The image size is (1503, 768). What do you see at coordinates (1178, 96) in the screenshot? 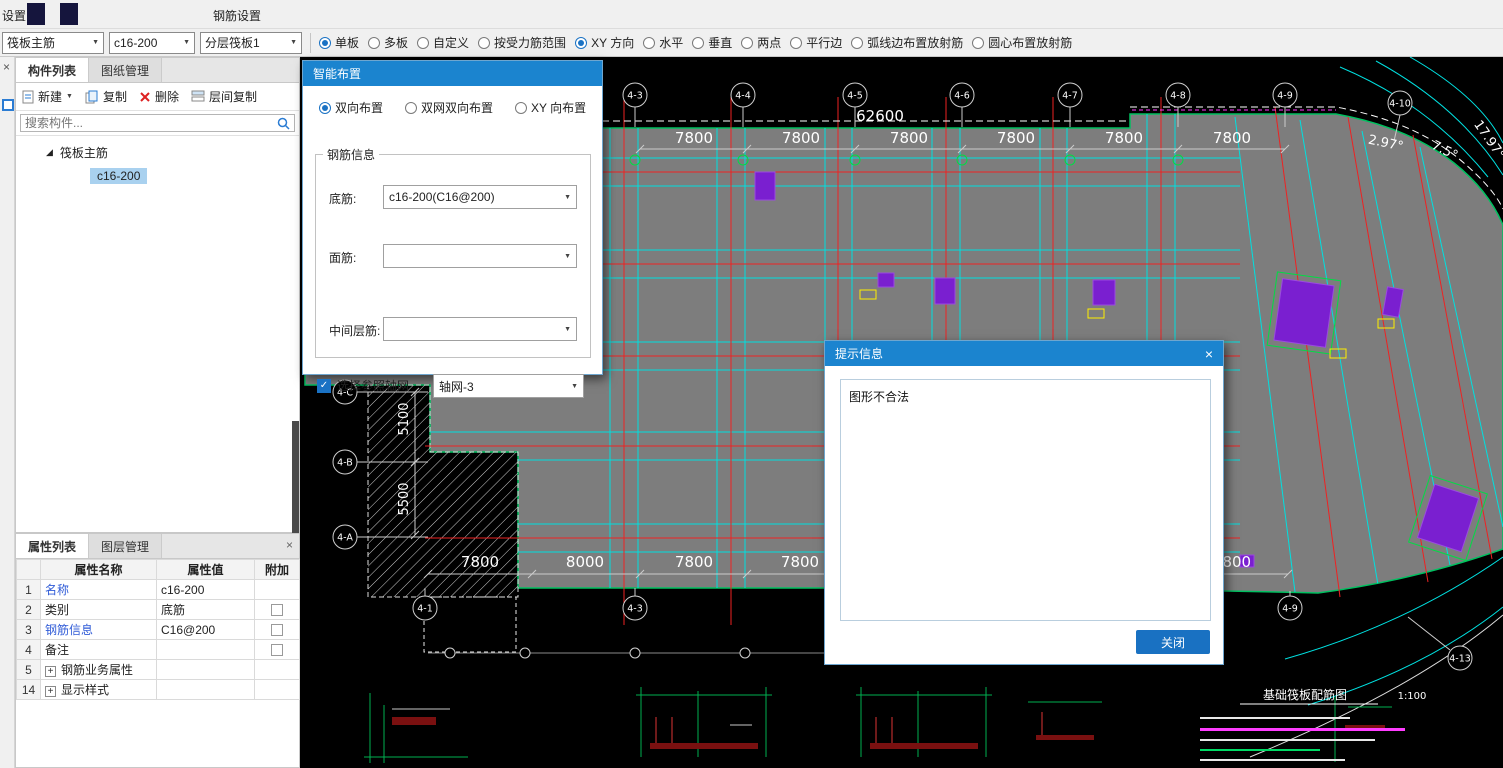
I see `cad-label: 4-8` at bounding box center [1178, 96].